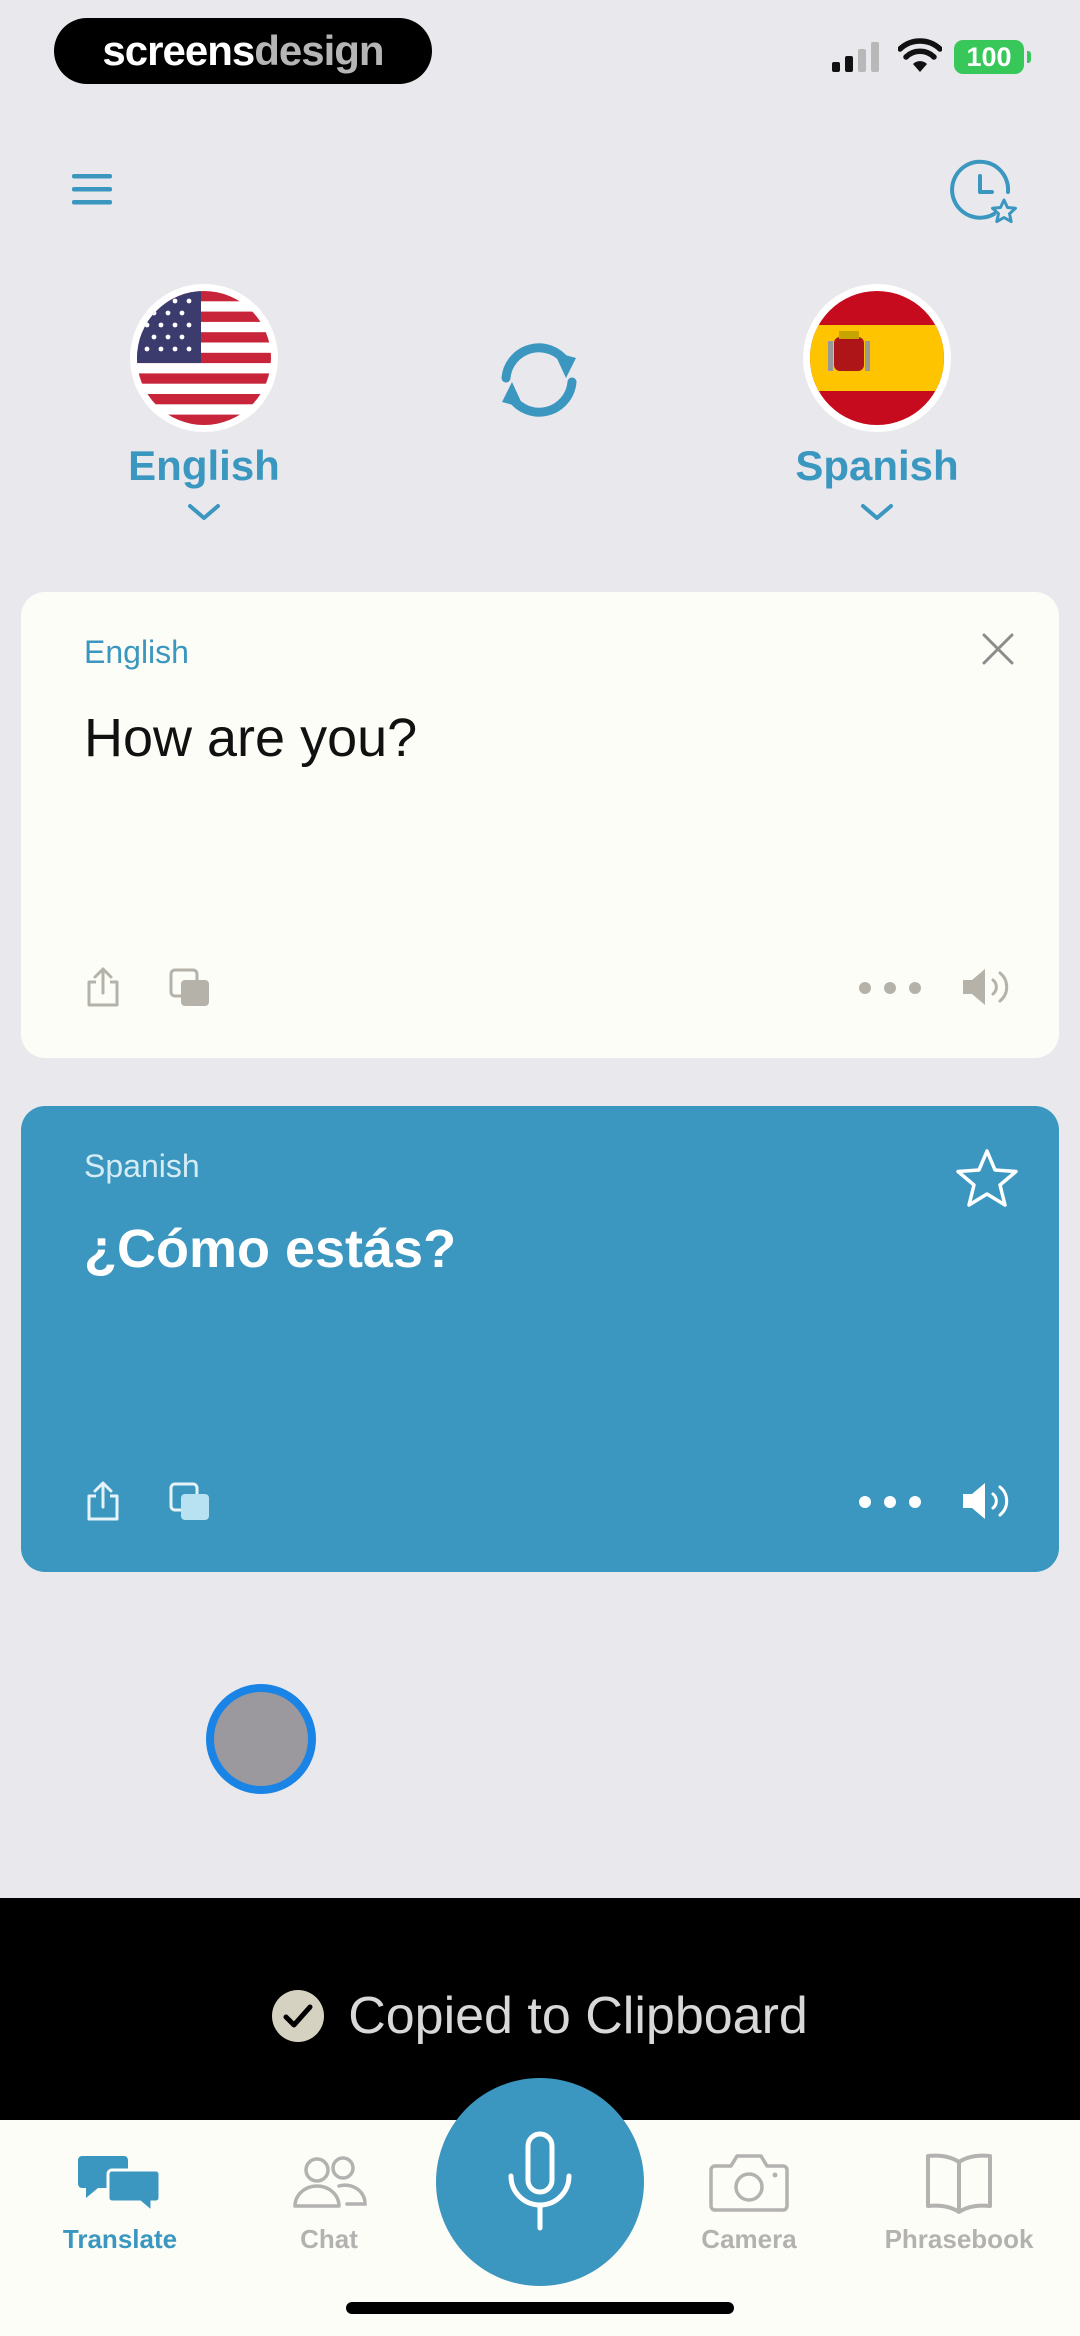 The width and height of the screenshot is (1080, 2336). What do you see at coordinates (298, 2016) in the screenshot?
I see `checkmark-icon` at bounding box center [298, 2016].